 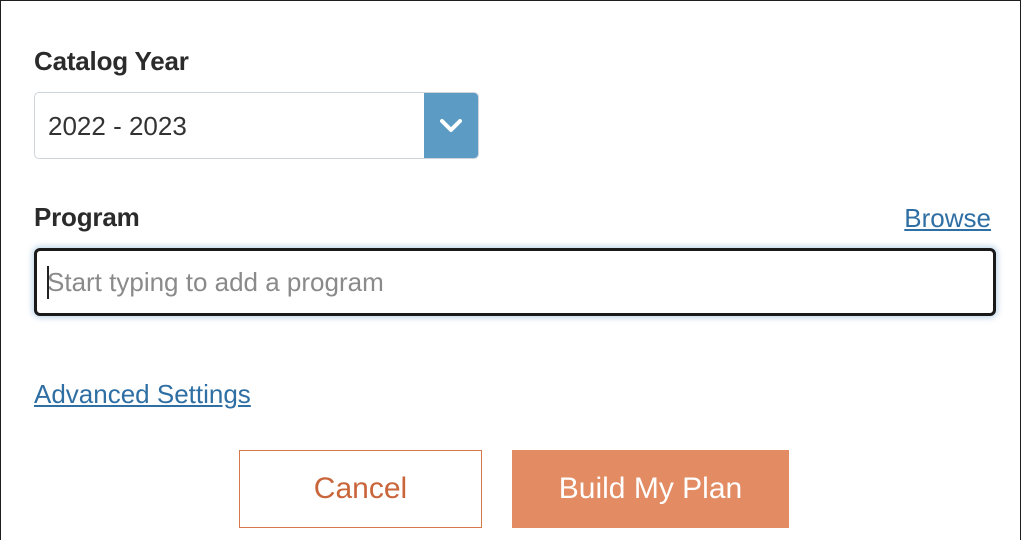 I want to click on browse-link: Browse, so click(x=947, y=218).